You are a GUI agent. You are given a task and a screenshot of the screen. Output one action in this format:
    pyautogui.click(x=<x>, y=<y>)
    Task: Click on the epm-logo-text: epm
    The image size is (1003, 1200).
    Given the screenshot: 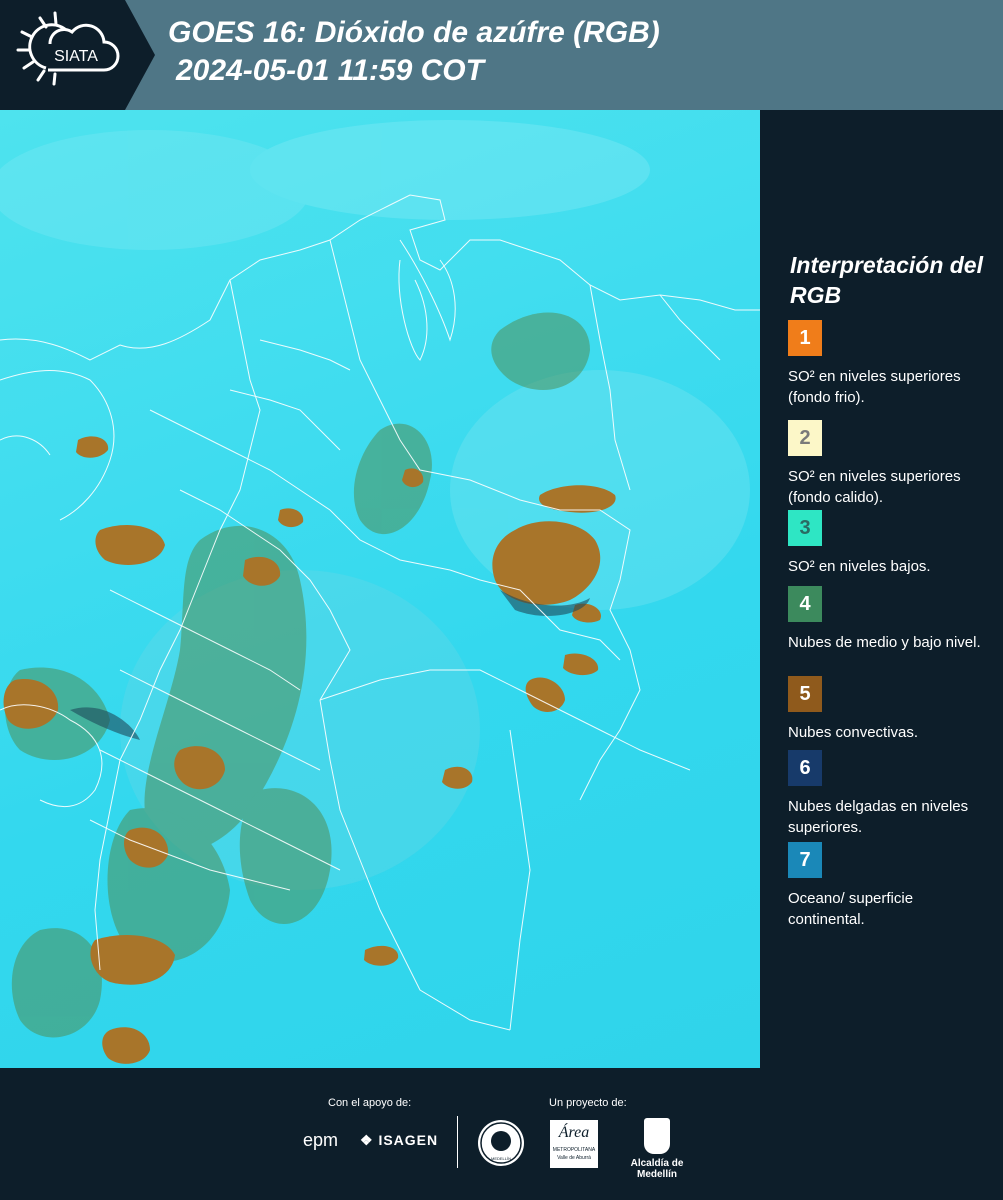 What is the action you would take?
    pyautogui.click(x=321, y=1140)
    